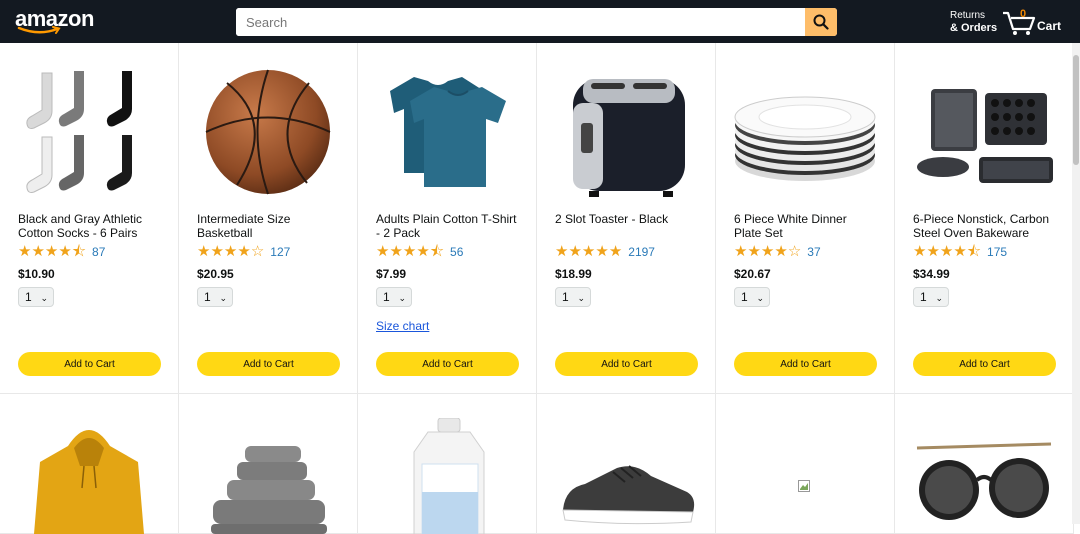 This screenshot has width=1080, height=534. What do you see at coordinates (974, 28) in the screenshot?
I see `orders-label: & Orders` at bounding box center [974, 28].